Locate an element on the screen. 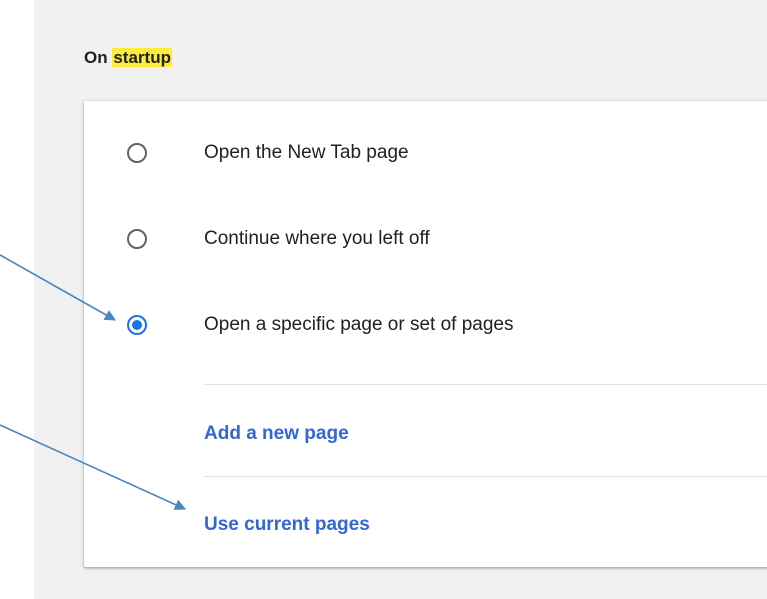  radio-new-tab is located at coordinates (137, 153).